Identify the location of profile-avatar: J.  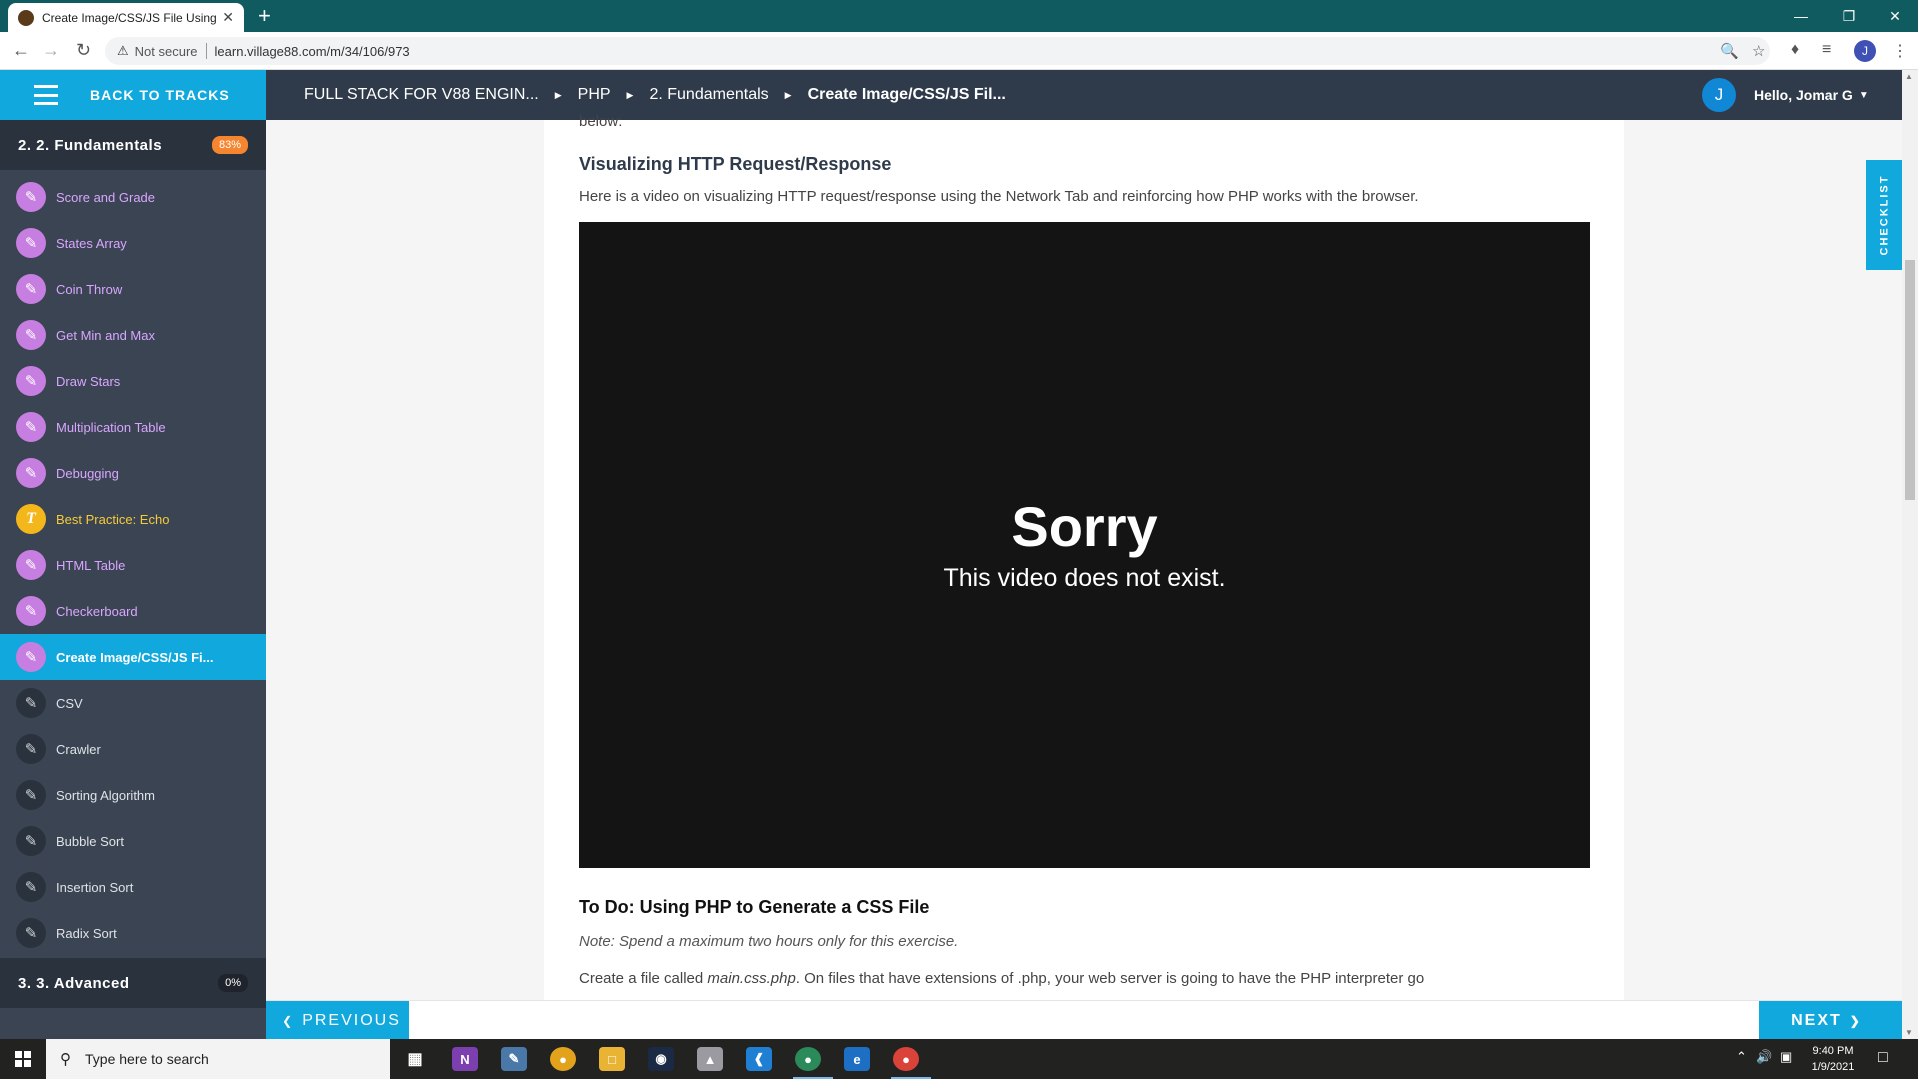
(1865, 51).